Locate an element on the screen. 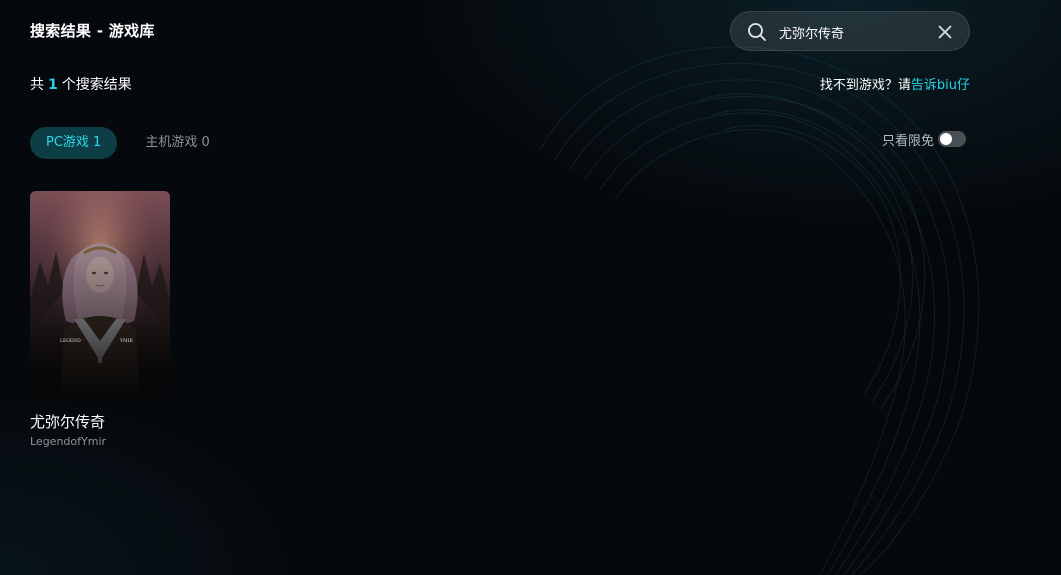  game-card: LEGEND YMIR 尤弥尔传奇 LegendofYmir is located at coordinates (100, 319).